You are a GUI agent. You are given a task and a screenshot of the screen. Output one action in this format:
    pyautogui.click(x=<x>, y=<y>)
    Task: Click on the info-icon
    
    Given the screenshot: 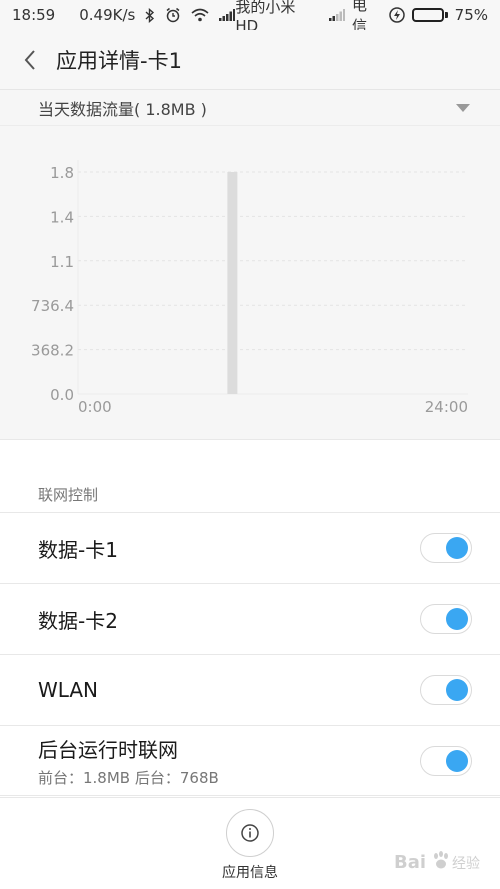 What is the action you would take?
    pyautogui.click(x=250, y=833)
    